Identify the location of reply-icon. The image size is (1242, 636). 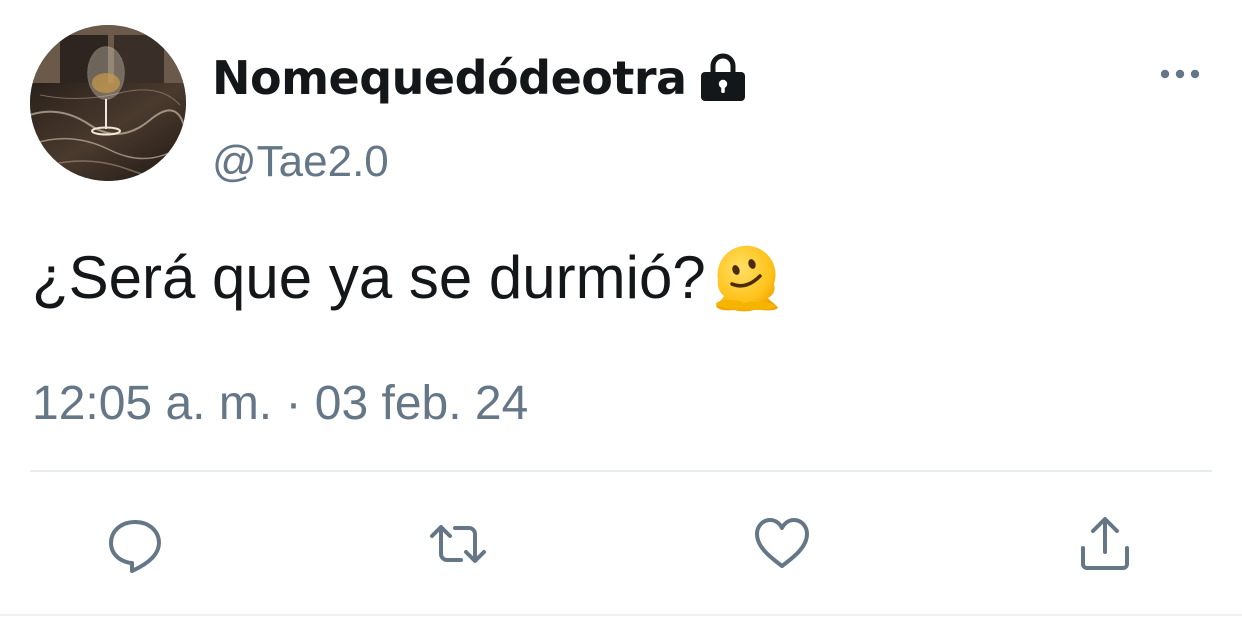
(135, 546).